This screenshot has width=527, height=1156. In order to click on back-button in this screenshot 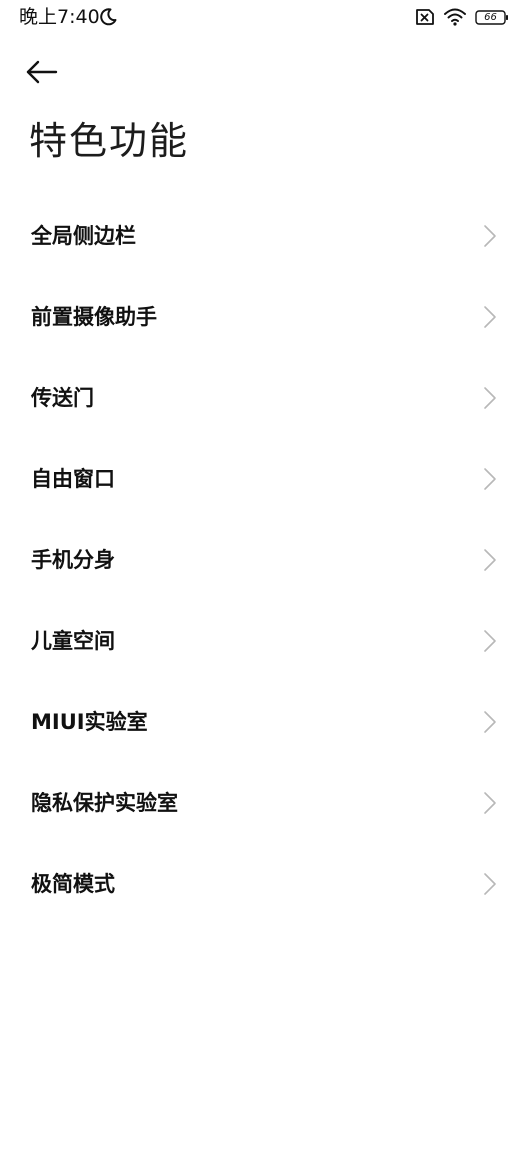, I will do `click(46, 72)`.